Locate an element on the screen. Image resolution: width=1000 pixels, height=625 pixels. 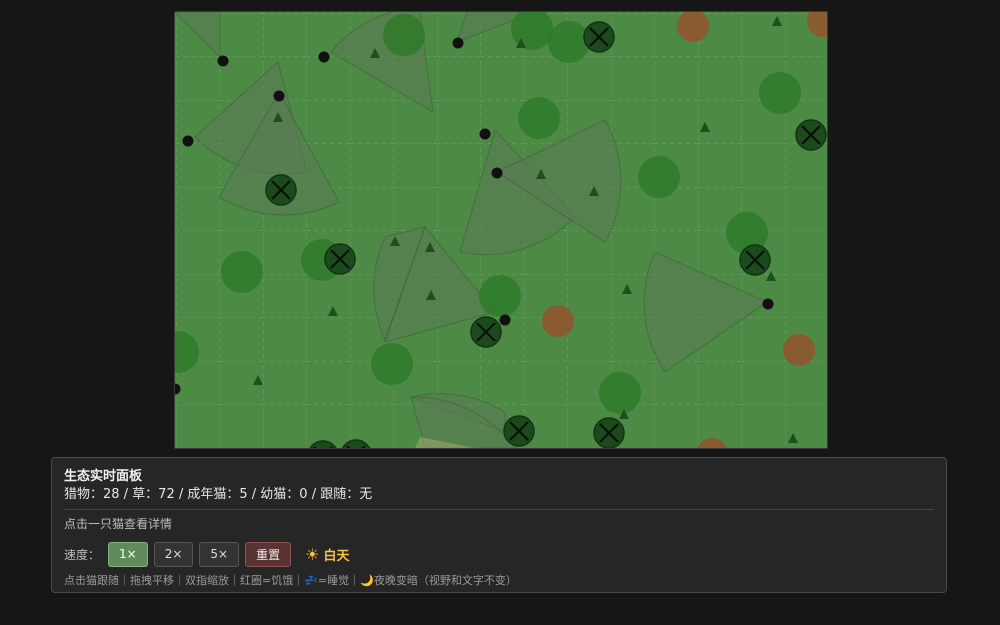
speed-2x-button: 2× is located at coordinates (173, 554).